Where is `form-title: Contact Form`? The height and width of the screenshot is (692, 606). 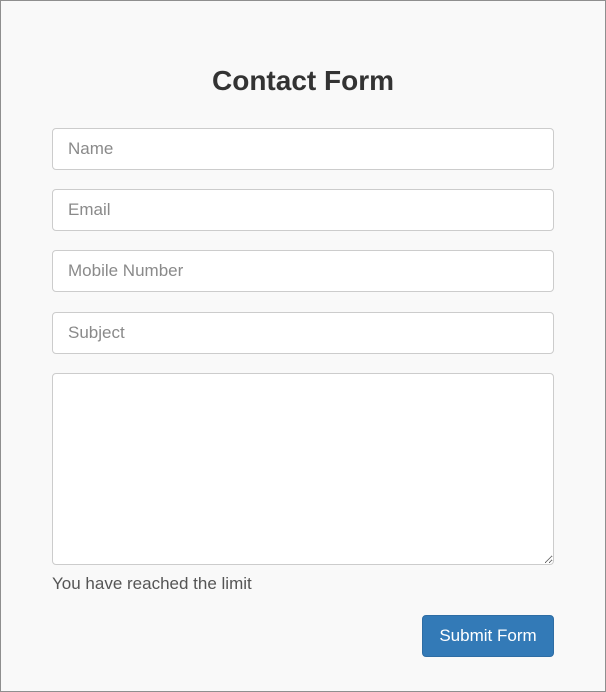
form-title: Contact Form is located at coordinates (303, 80).